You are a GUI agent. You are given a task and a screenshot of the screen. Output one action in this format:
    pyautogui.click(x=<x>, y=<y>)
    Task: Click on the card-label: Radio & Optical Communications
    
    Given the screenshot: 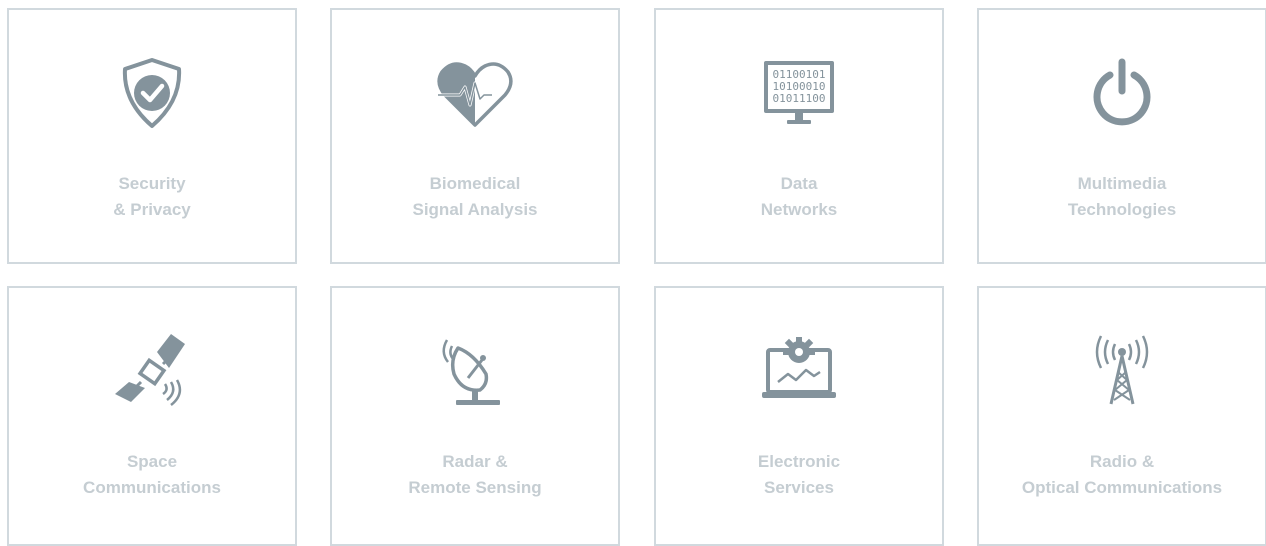 What is the action you would take?
    pyautogui.click(x=1122, y=475)
    